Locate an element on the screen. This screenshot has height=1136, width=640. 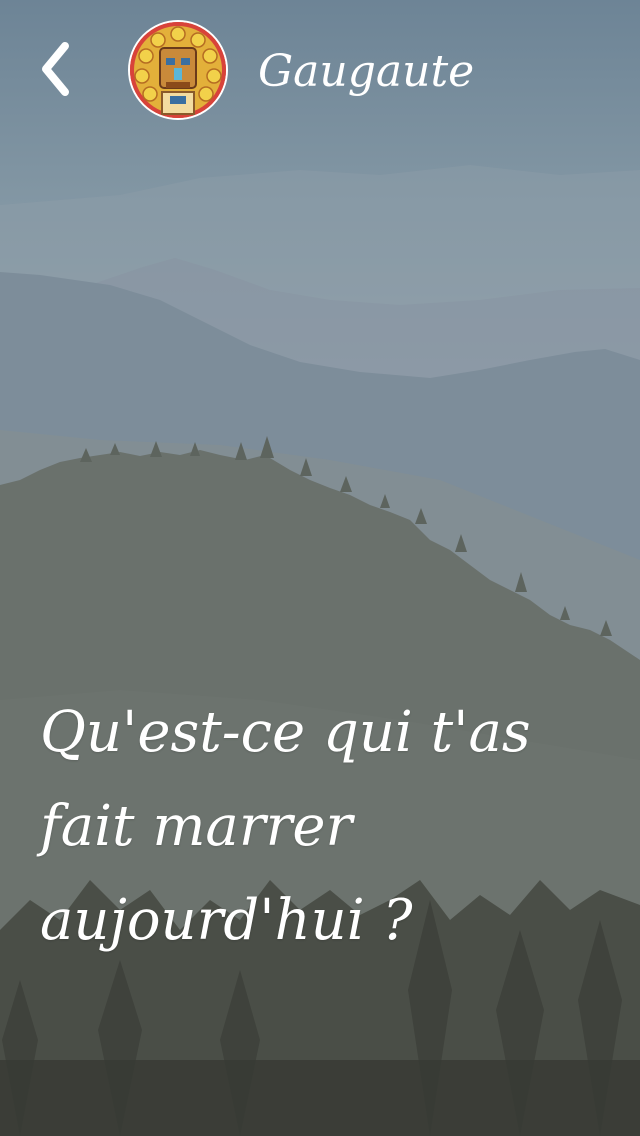
chevron-left-icon is located at coordinates (55, 69).